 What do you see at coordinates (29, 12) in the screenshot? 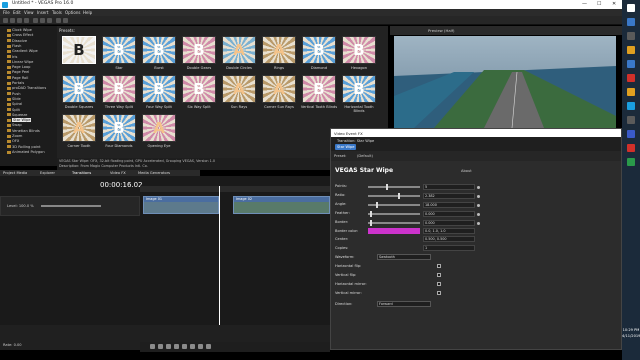
I see `menu-view: View` at bounding box center [29, 12].